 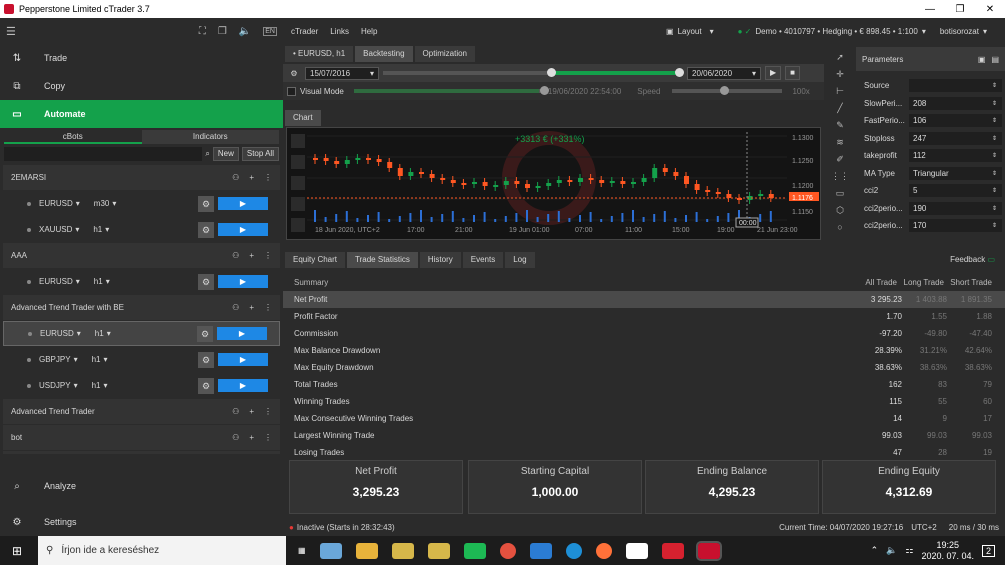 What do you see at coordinates (960, 9) in the screenshot?
I see `maximize-icon: ❐` at bounding box center [960, 9].